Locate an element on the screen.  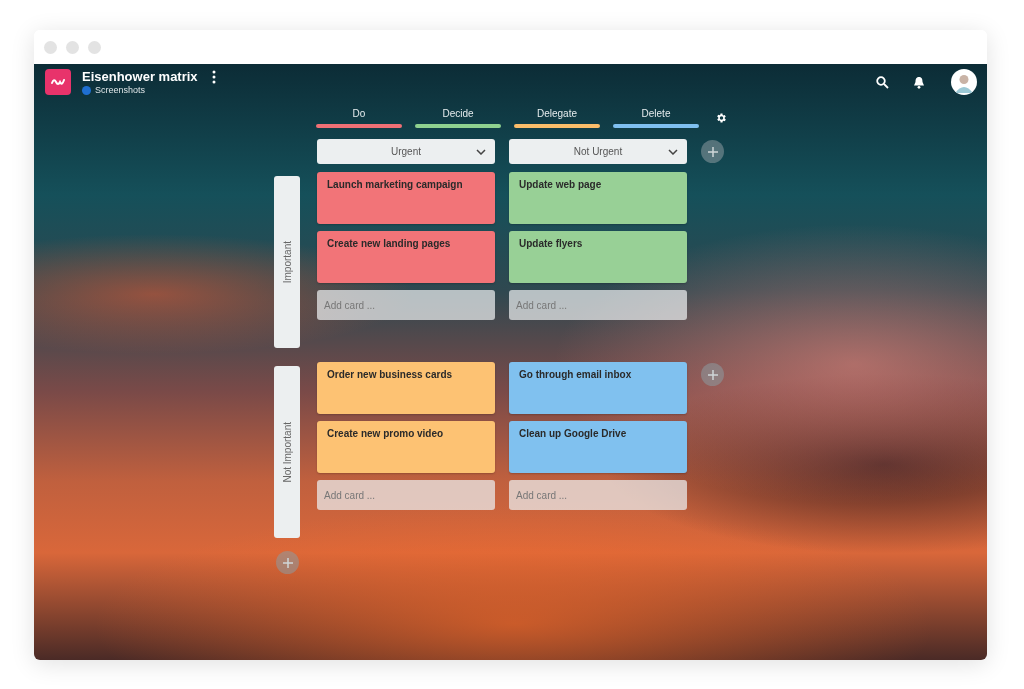
task-card: Update flyers is located at coordinates (598, 257).